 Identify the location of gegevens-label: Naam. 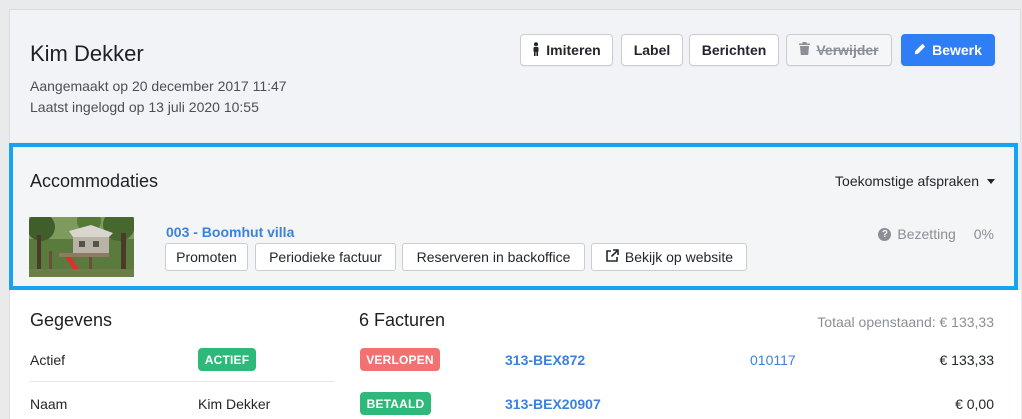
(49, 404).